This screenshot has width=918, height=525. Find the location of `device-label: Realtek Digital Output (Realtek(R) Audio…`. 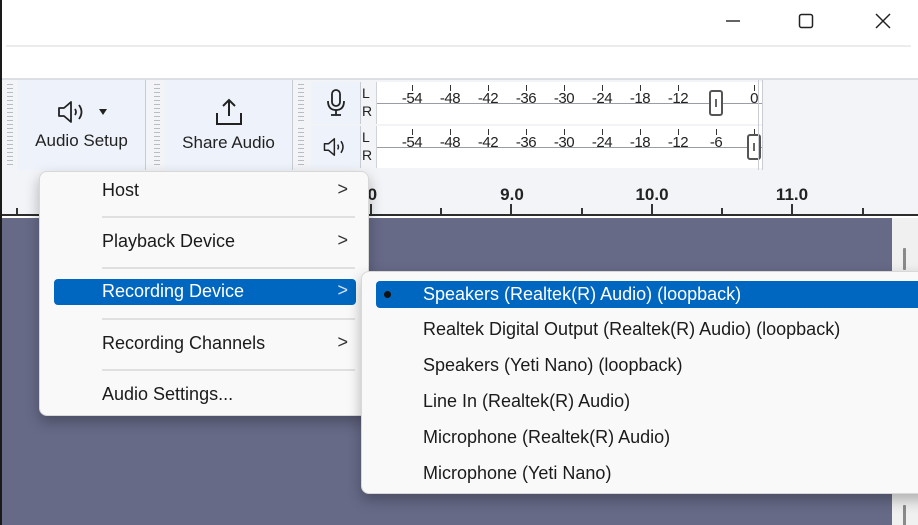

device-label: Realtek Digital Output (Realtek(R) Audio… is located at coordinates (632, 329).